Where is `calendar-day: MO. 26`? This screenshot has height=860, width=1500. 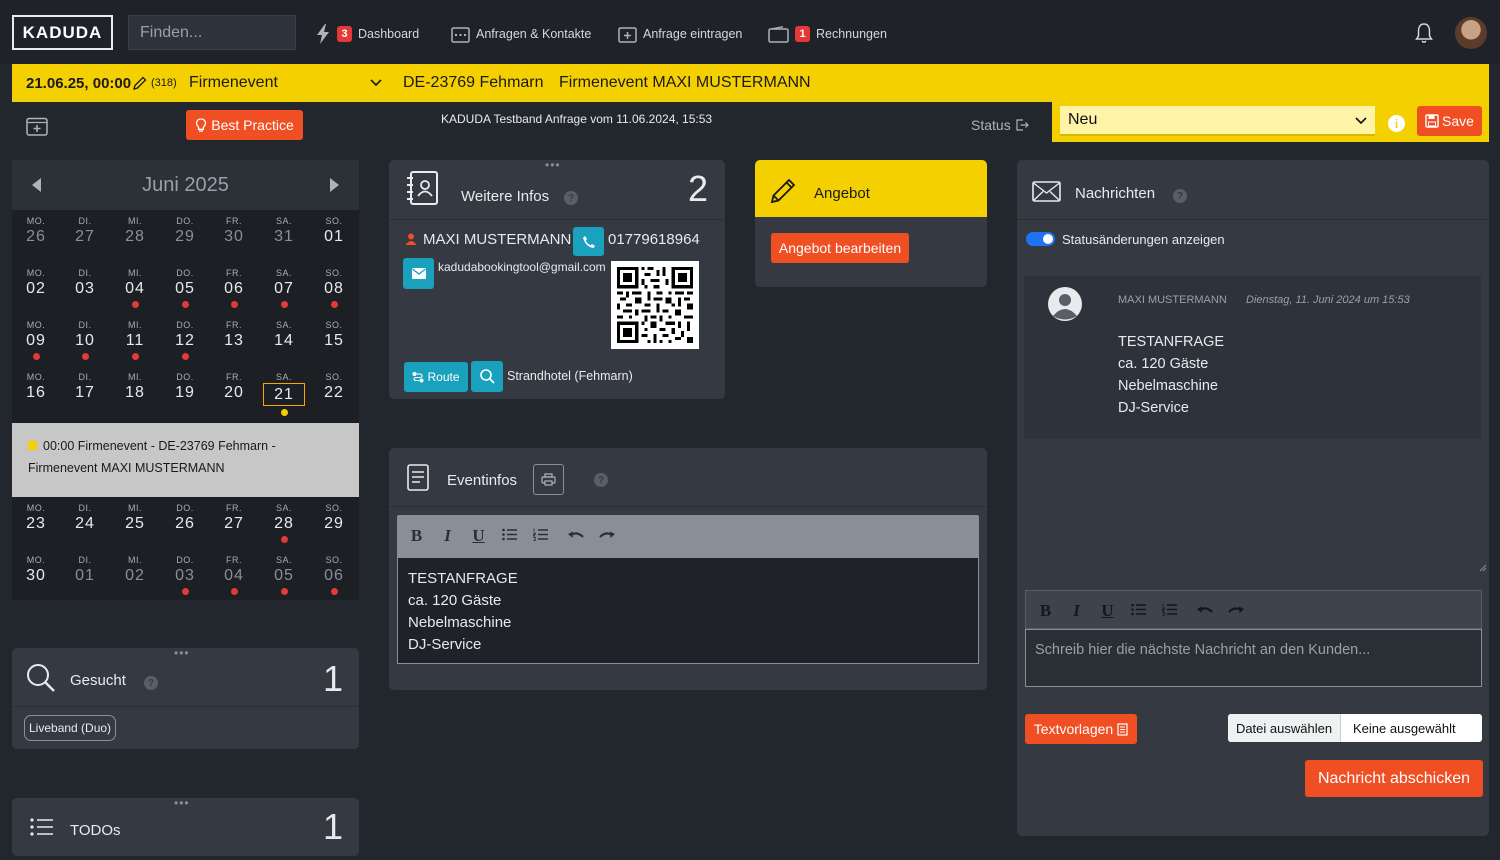
calendar-day: MO. 26 is located at coordinates (36, 229).